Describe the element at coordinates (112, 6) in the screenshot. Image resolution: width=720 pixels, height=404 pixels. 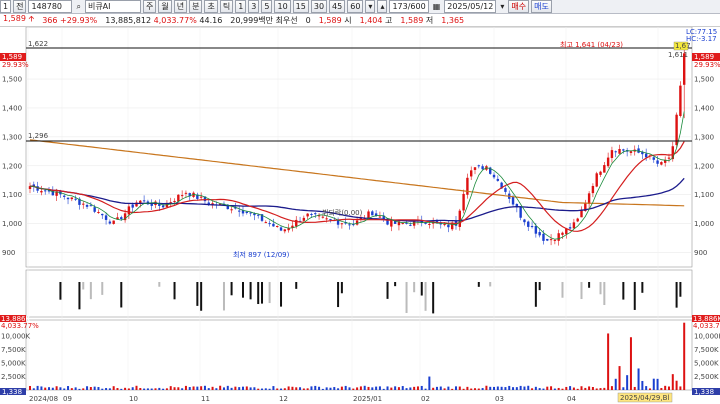
I see `stock-name: 비큐AI` at that location.